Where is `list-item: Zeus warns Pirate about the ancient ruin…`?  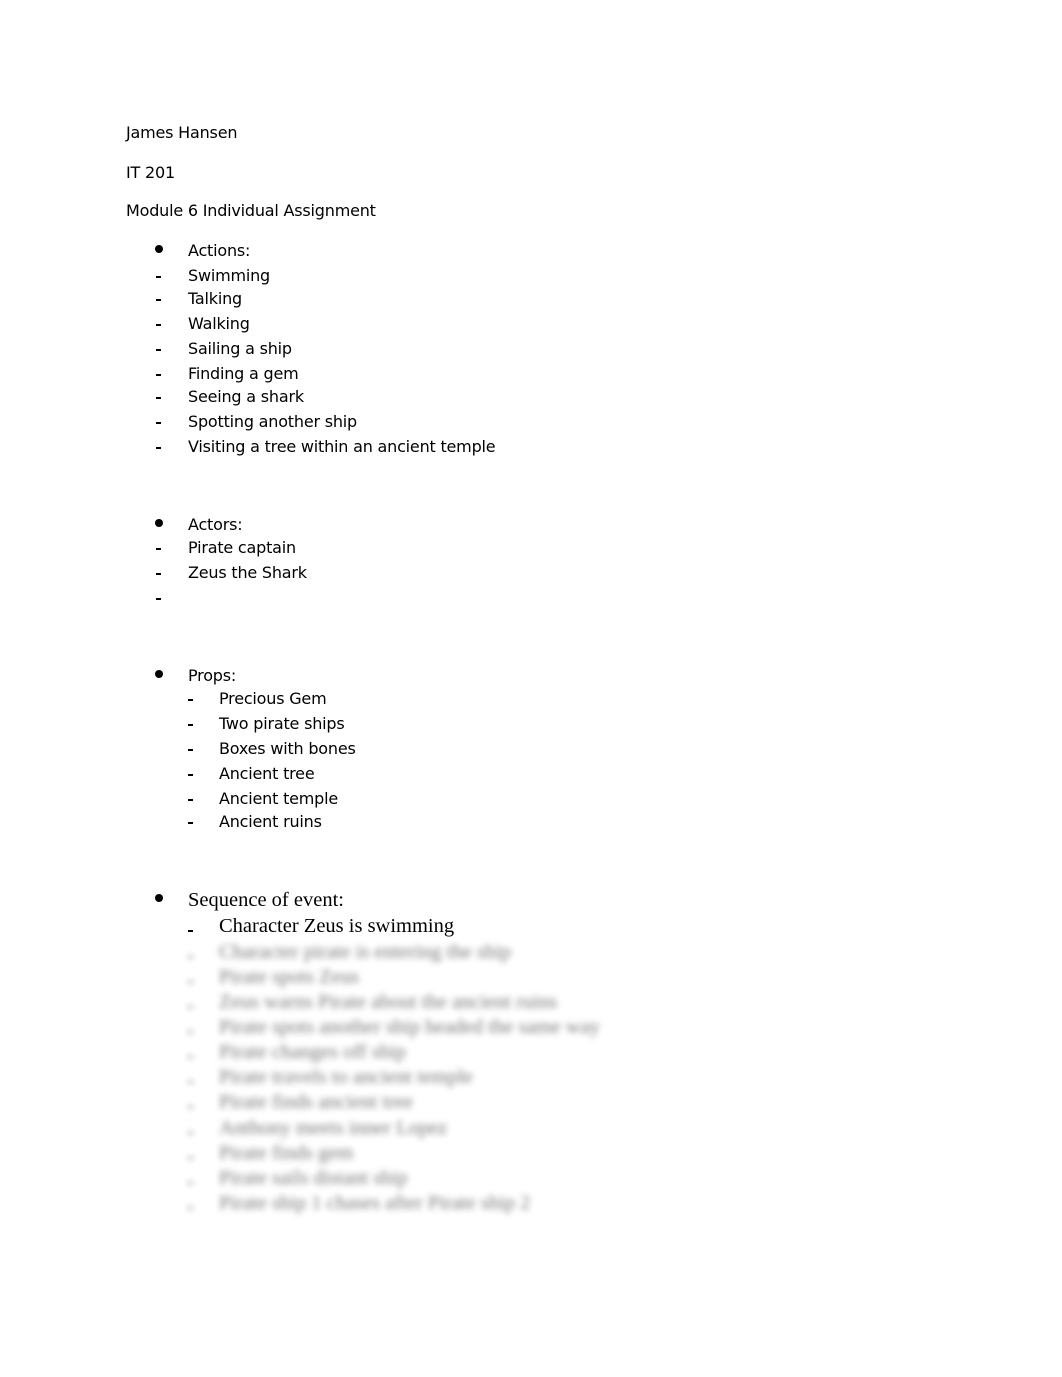
list-item: Zeus warns Pirate about the ancient ruin… is located at coordinates (388, 1002).